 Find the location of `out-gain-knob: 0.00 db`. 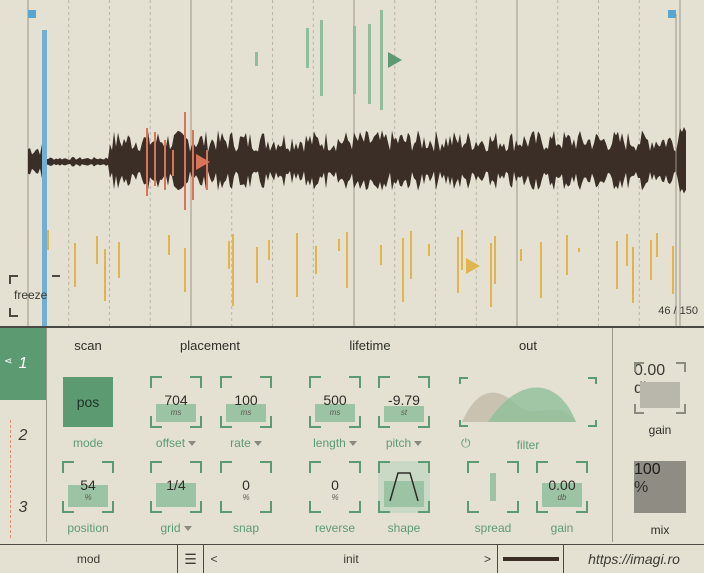

out-gain-knob: 0.00 db is located at coordinates (562, 487).